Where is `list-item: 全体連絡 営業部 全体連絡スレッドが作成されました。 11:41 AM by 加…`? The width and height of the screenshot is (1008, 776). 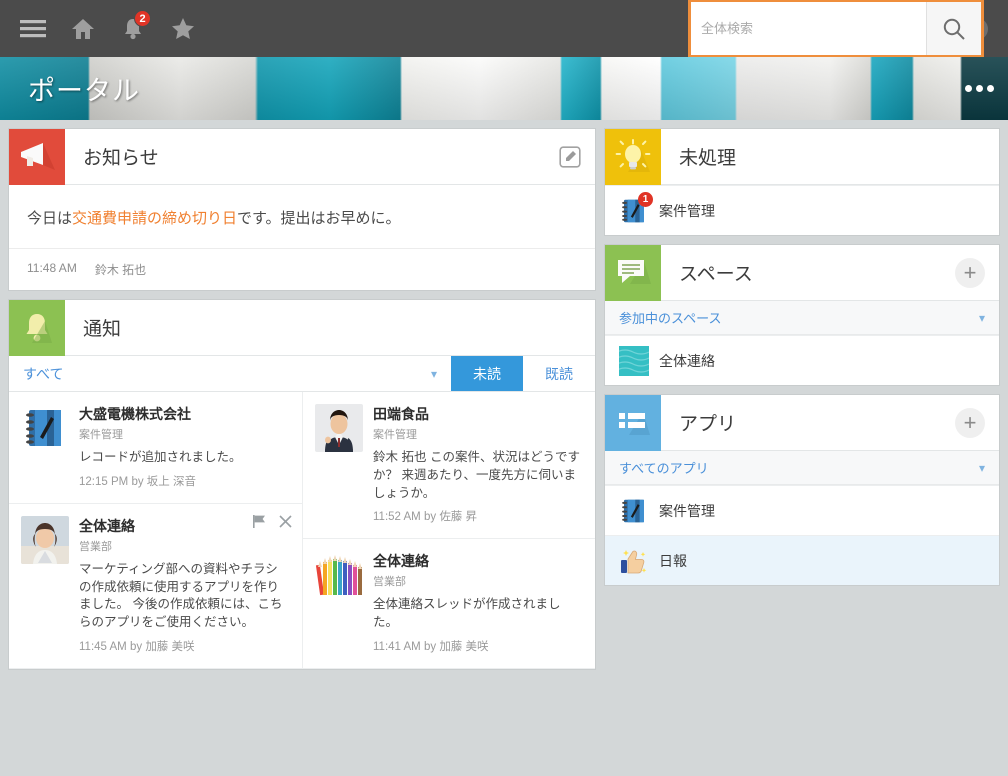 list-item: 全体連絡 営業部 全体連絡スレッドが作成されました。 11:41 AM by 加… is located at coordinates (449, 604).